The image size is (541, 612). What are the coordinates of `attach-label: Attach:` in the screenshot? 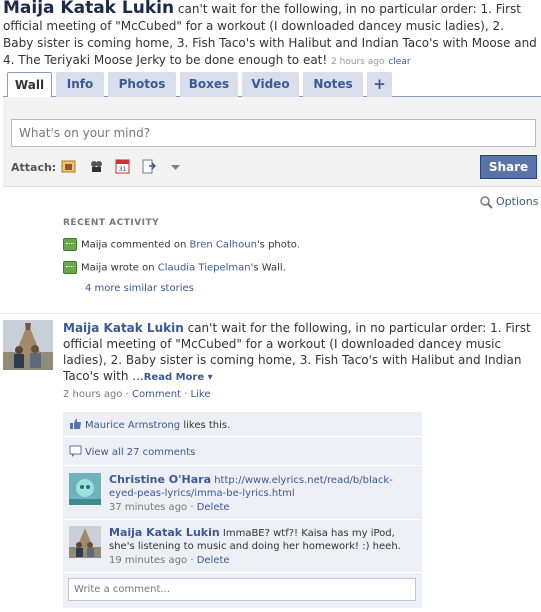 It's located at (34, 167).